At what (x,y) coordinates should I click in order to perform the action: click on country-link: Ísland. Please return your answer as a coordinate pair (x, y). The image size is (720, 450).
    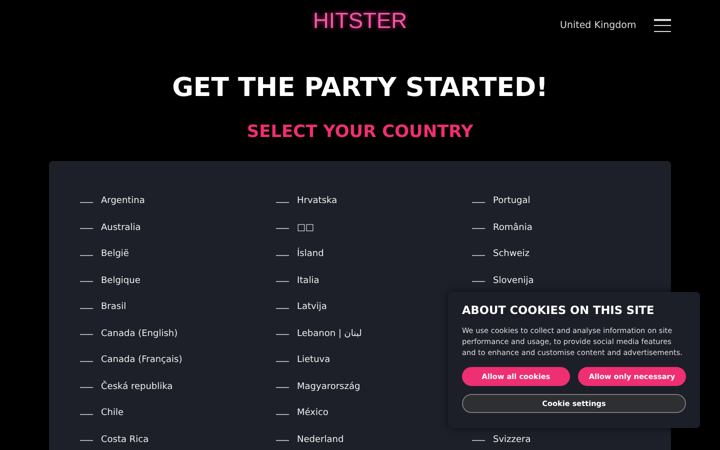
    Looking at the image, I should click on (310, 255).